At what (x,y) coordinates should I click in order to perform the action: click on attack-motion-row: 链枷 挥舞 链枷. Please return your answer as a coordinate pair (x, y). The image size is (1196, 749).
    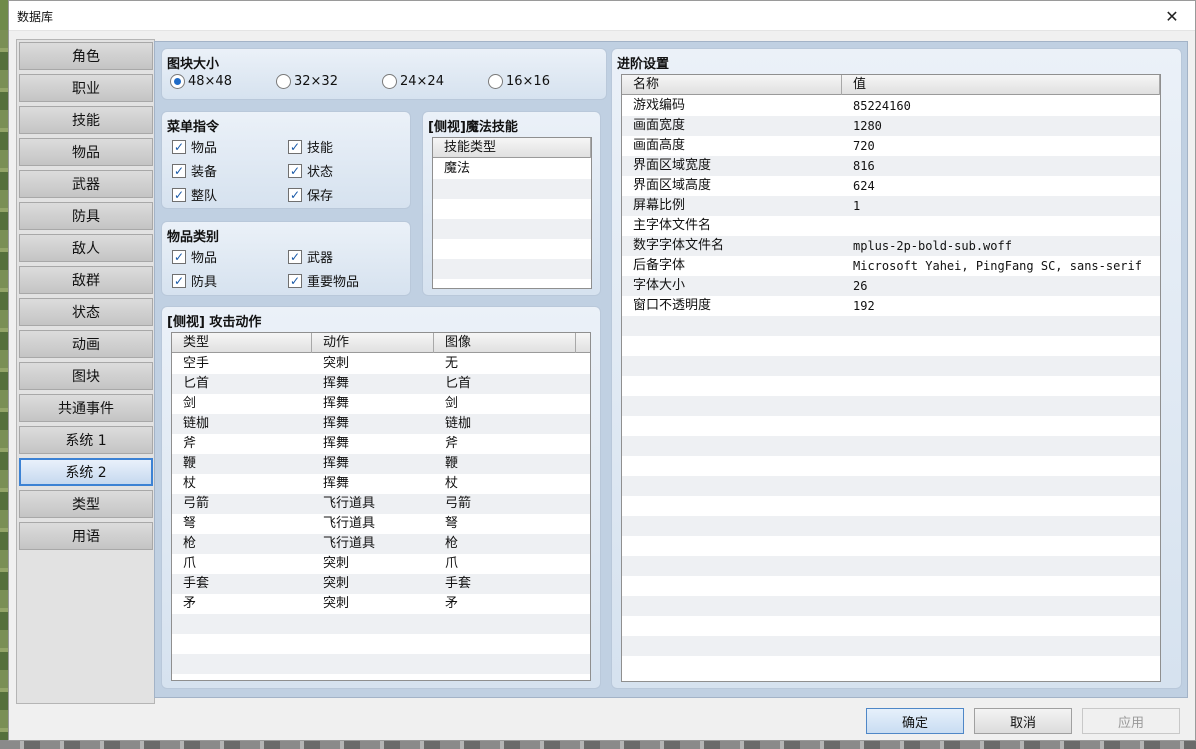
    Looking at the image, I should click on (381, 424).